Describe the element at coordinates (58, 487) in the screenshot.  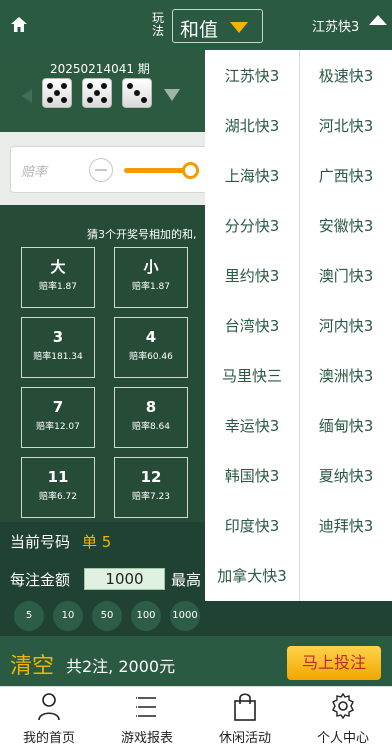
I see `bet-option: 11 赔率6.72` at that location.